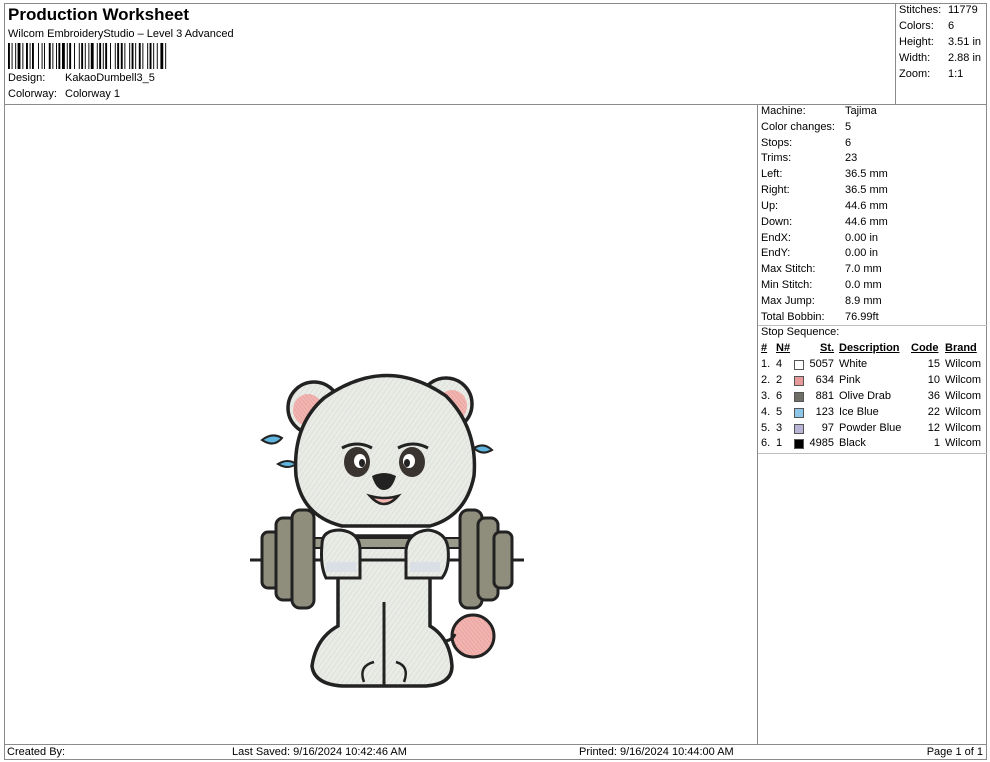 This screenshot has width=990, height=762. What do you see at coordinates (809, 158) in the screenshot?
I see `prop-trims: Trims: 23` at bounding box center [809, 158].